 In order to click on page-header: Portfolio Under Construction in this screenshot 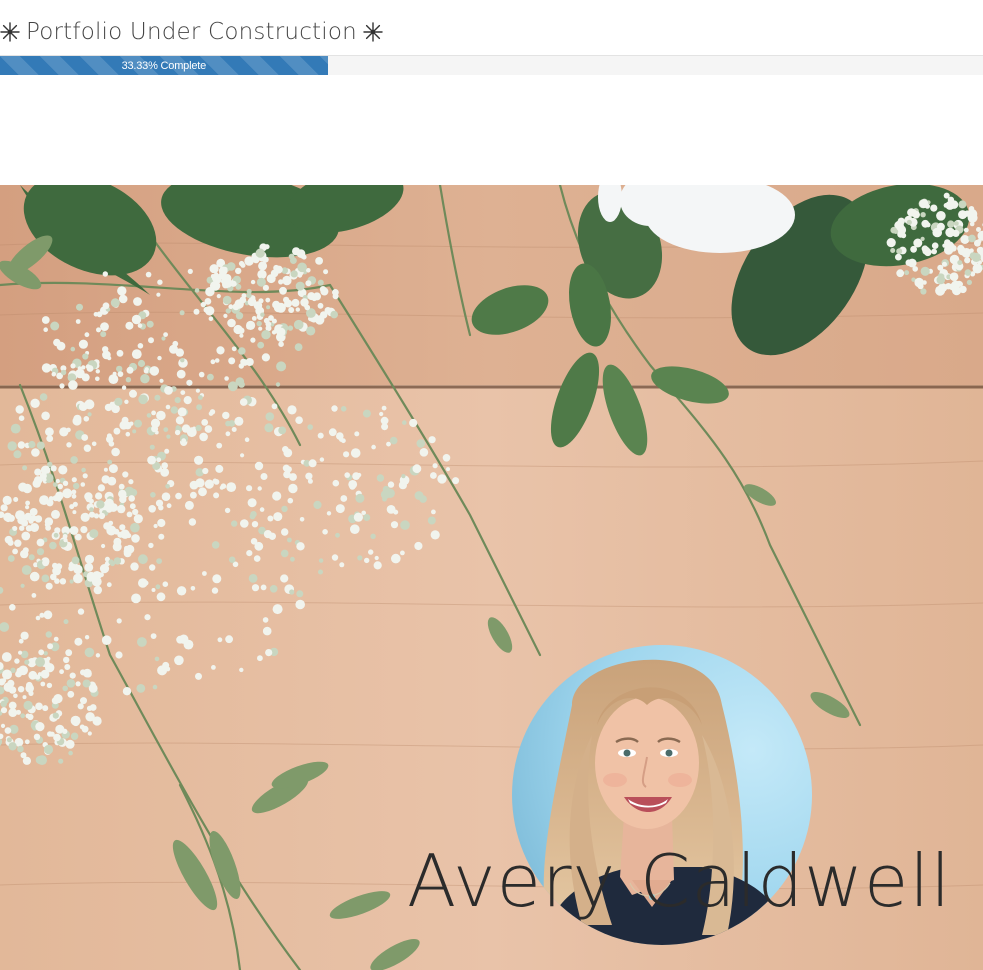, I will do `click(191, 32)`.